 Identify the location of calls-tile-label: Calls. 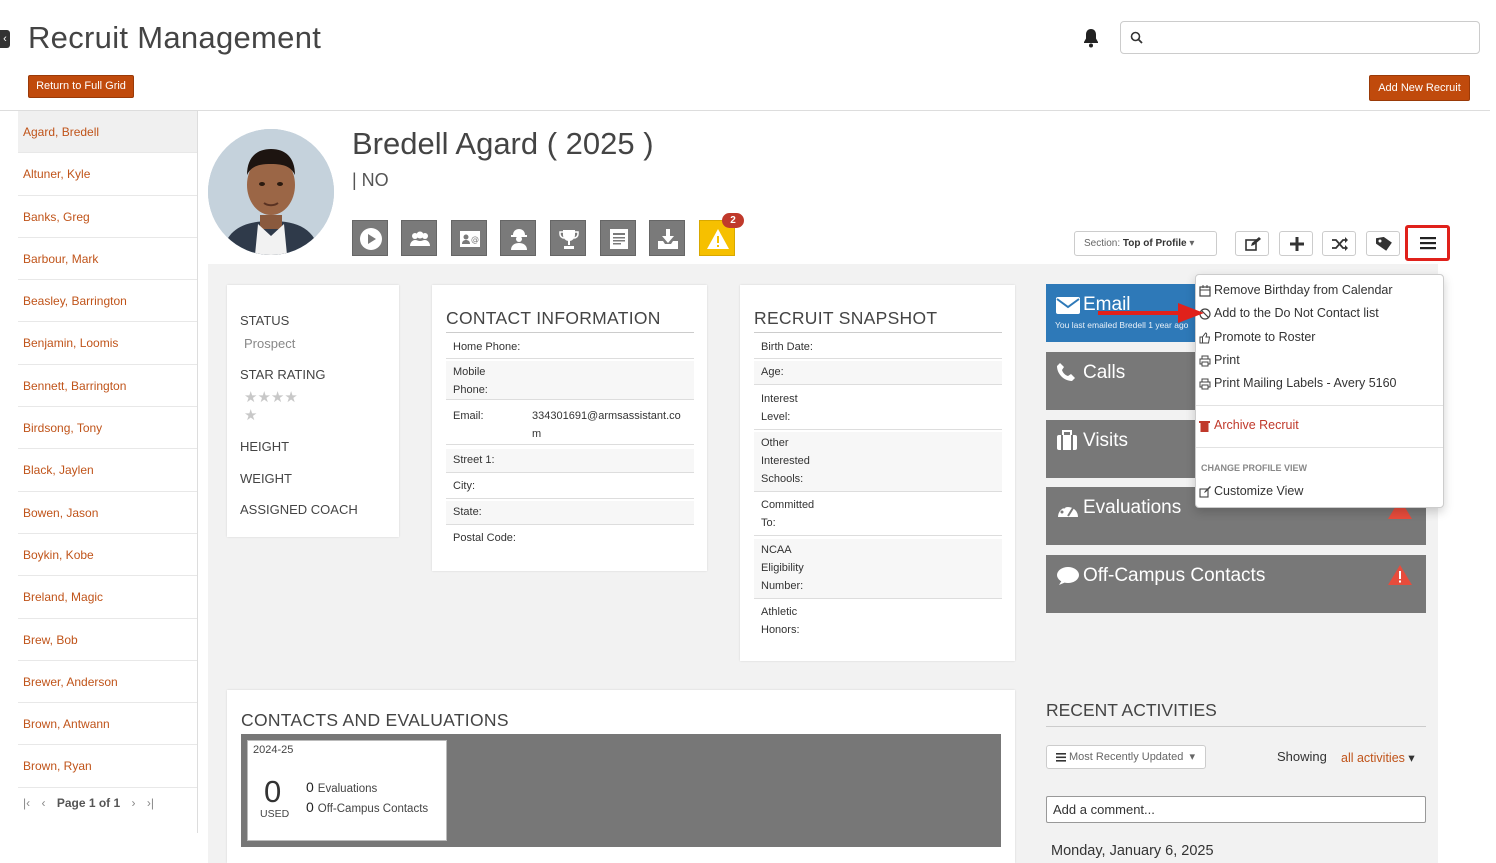
(1104, 372).